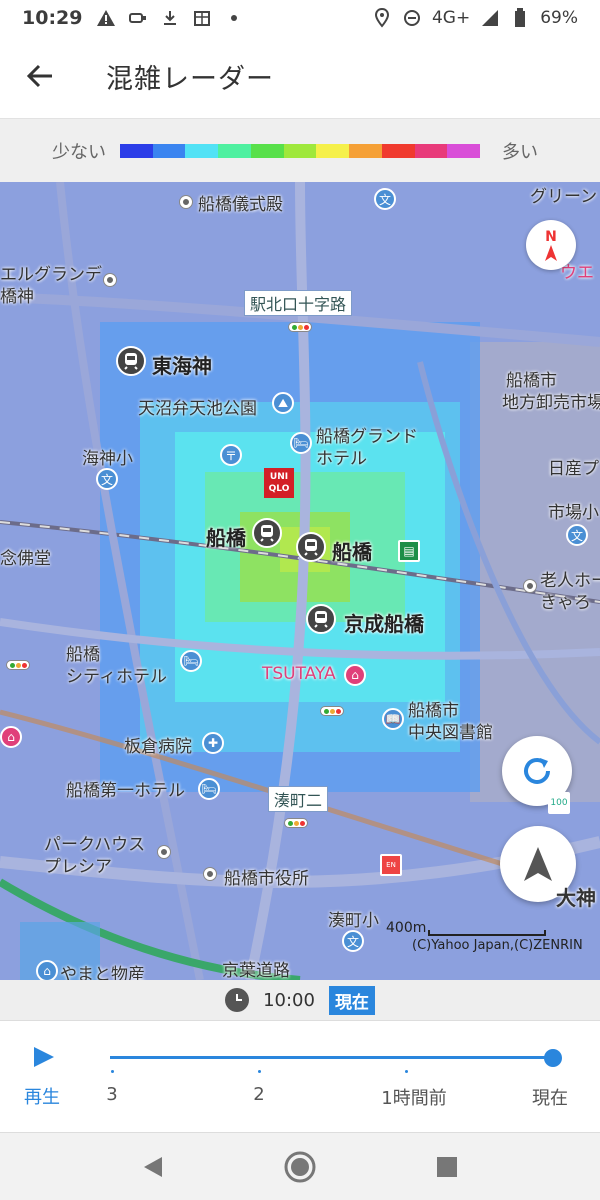  I want to click on hotel-icon: 🛏, so click(301, 443).